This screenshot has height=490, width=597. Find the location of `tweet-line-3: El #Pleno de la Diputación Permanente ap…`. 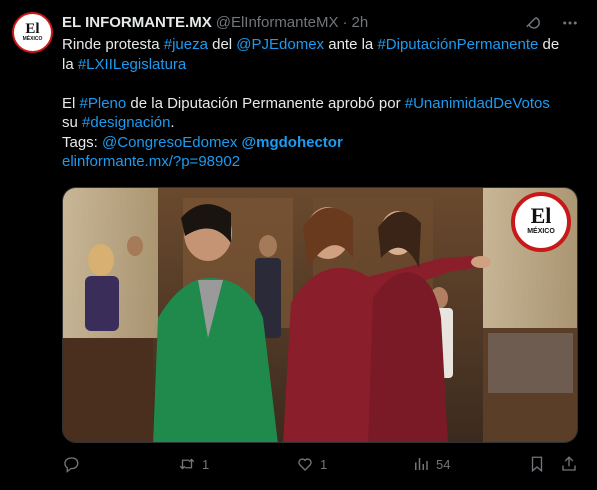

tweet-line-3: El #Pleno de la Diputación Permanente ap… is located at coordinates (322, 104).